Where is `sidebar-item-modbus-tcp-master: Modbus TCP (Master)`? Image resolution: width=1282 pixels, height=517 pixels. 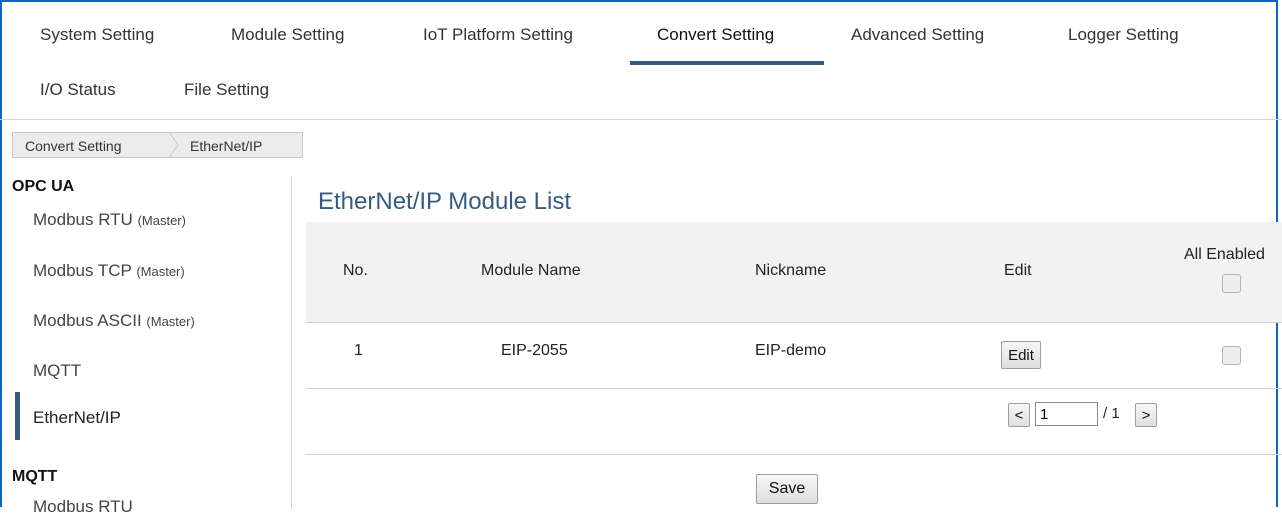
sidebar-item-modbus-tcp-master: Modbus TCP (Master) is located at coordinates (109, 271).